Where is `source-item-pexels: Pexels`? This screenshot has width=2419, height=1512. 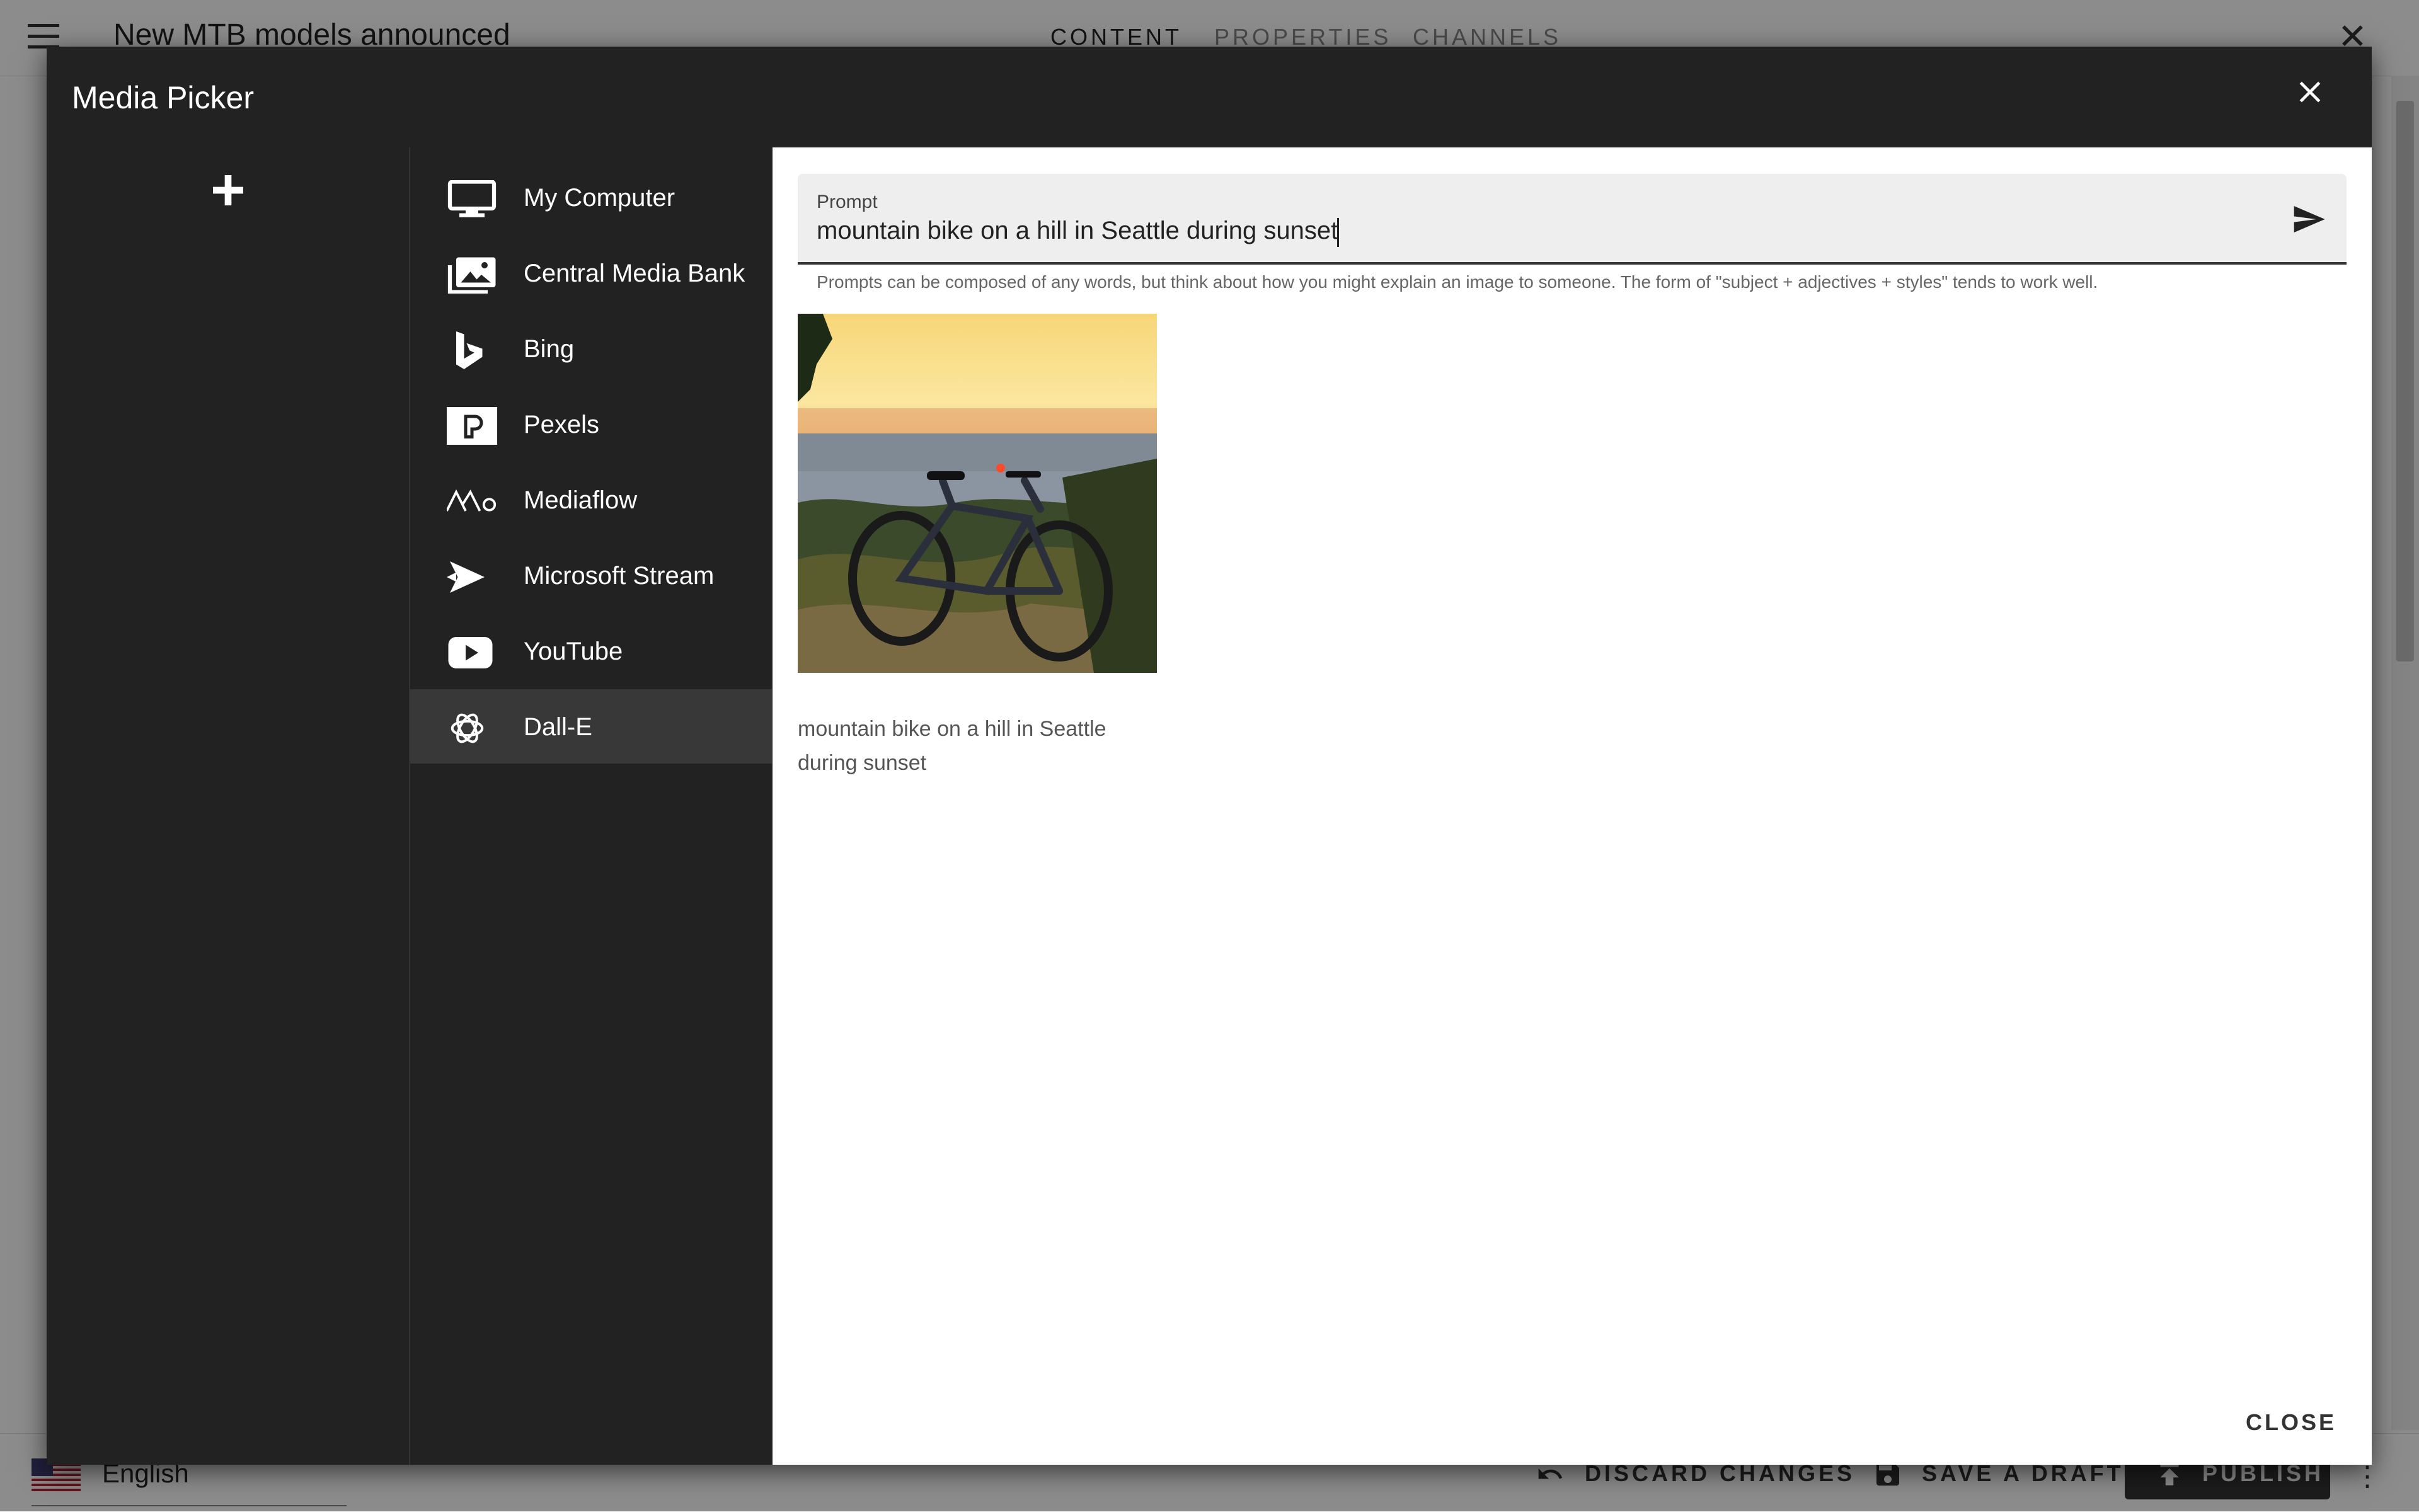
source-item-pexels: Pexels is located at coordinates (591, 424).